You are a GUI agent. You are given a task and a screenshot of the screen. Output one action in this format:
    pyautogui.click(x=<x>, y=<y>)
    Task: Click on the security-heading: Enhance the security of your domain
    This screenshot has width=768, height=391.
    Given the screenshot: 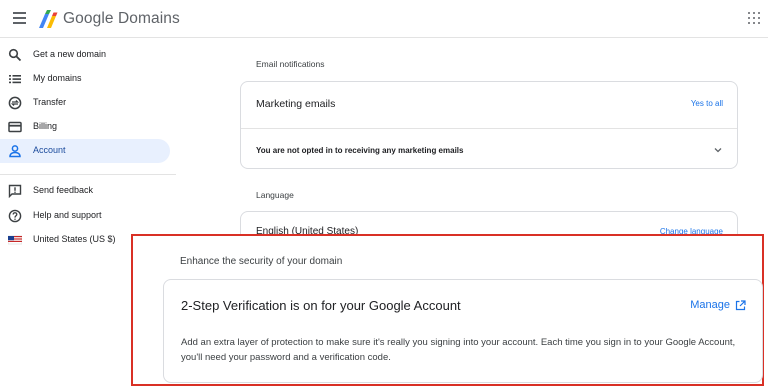 What is the action you would take?
    pyautogui.click(x=261, y=261)
    